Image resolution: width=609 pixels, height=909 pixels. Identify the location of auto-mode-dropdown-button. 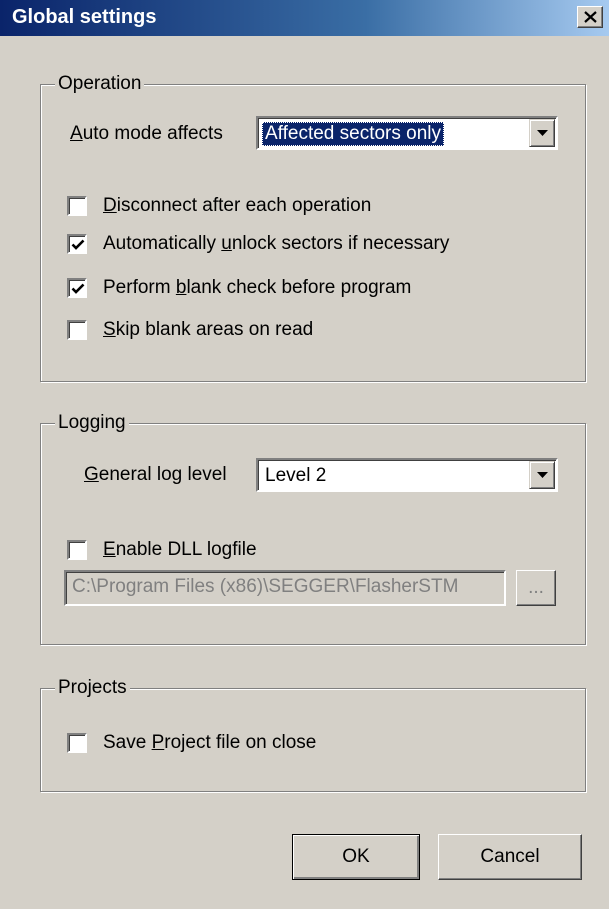
(542, 133).